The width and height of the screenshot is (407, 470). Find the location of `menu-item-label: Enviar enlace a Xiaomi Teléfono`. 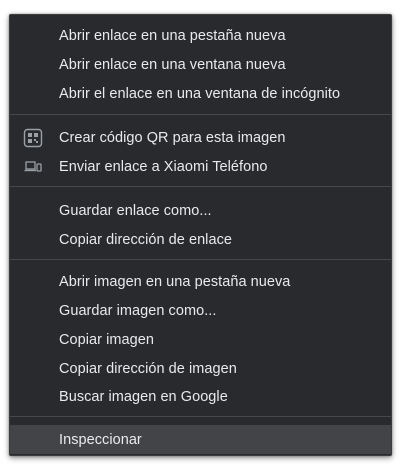

menu-item-label: Enviar enlace a Xiaomi Teléfono is located at coordinates (163, 166).